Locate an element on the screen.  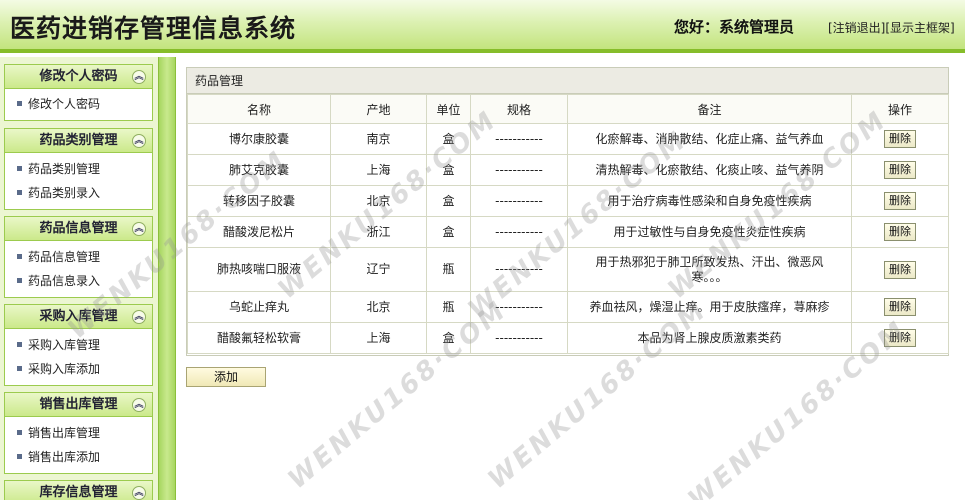
sidebar-item-drug-entry: 药品信息录入 is located at coordinates (78, 281).